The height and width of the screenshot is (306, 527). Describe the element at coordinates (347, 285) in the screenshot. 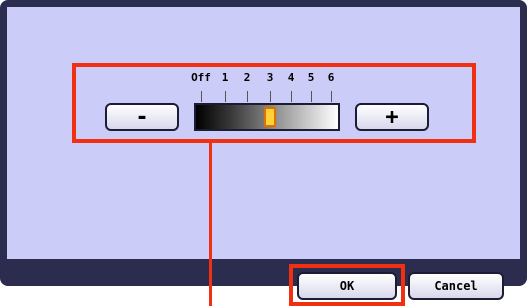

I see `ok-callout-box` at that location.